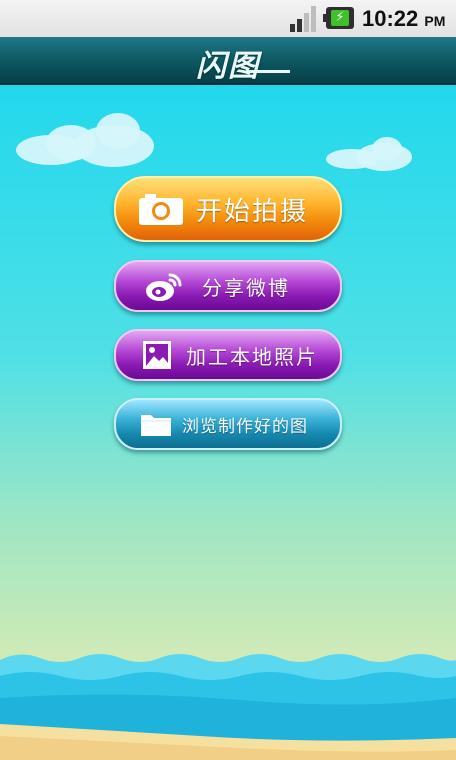 Image resolution: width=456 pixels, height=760 pixels. What do you see at coordinates (157, 355) in the screenshot?
I see `picture-icon` at bounding box center [157, 355].